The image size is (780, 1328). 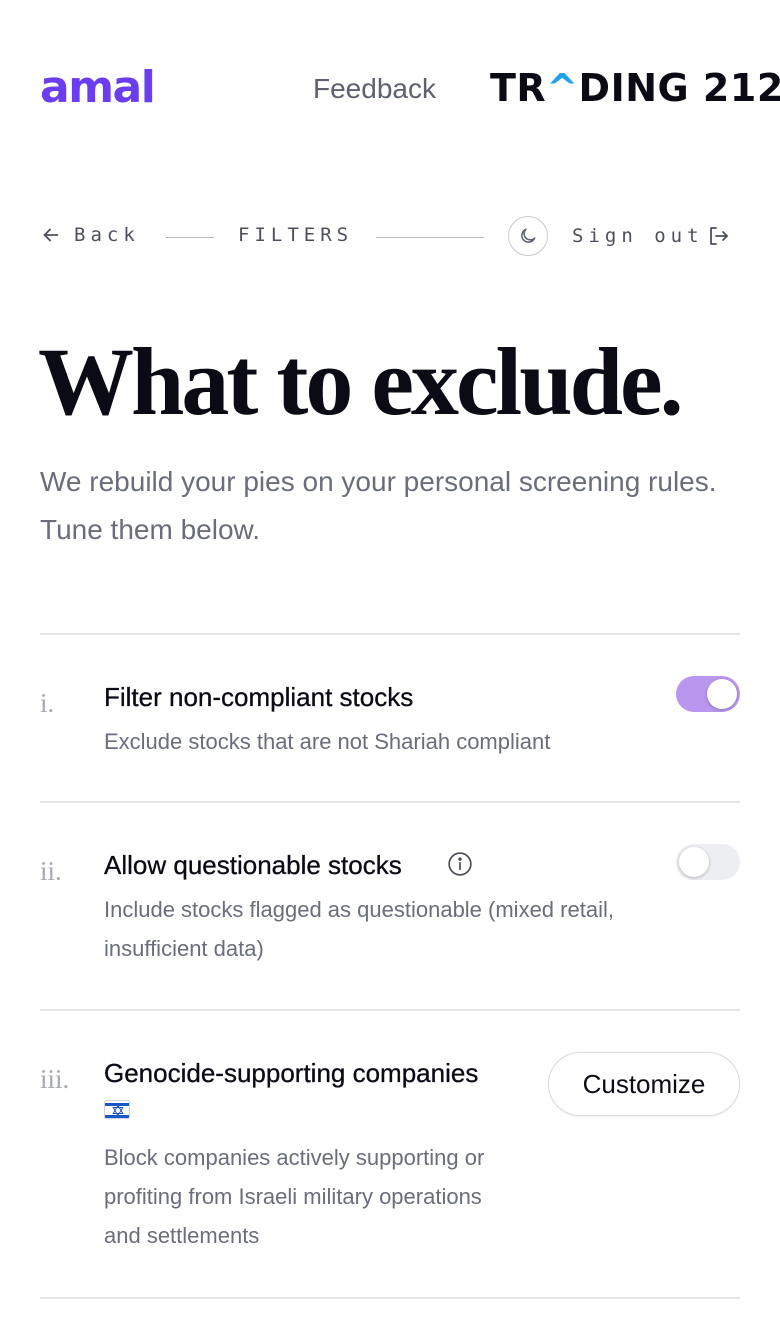 What do you see at coordinates (518, 88) in the screenshot?
I see `broker-logo-part1: TR` at bounding box center [518, 88].